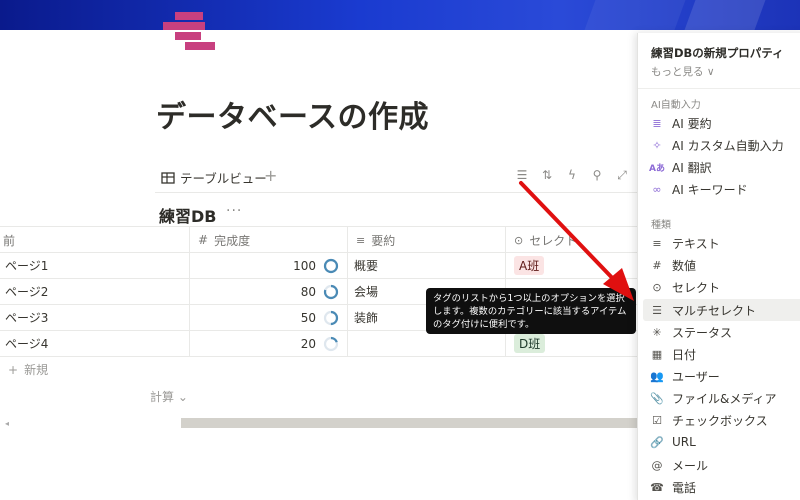 Image resolution: width=800 pixels, height=500 pixels. What do you see at coordinates (721, 287) in the screenshot?
I see `property-option-select: ⊙ セレクト` at bounding box center [721, 287].